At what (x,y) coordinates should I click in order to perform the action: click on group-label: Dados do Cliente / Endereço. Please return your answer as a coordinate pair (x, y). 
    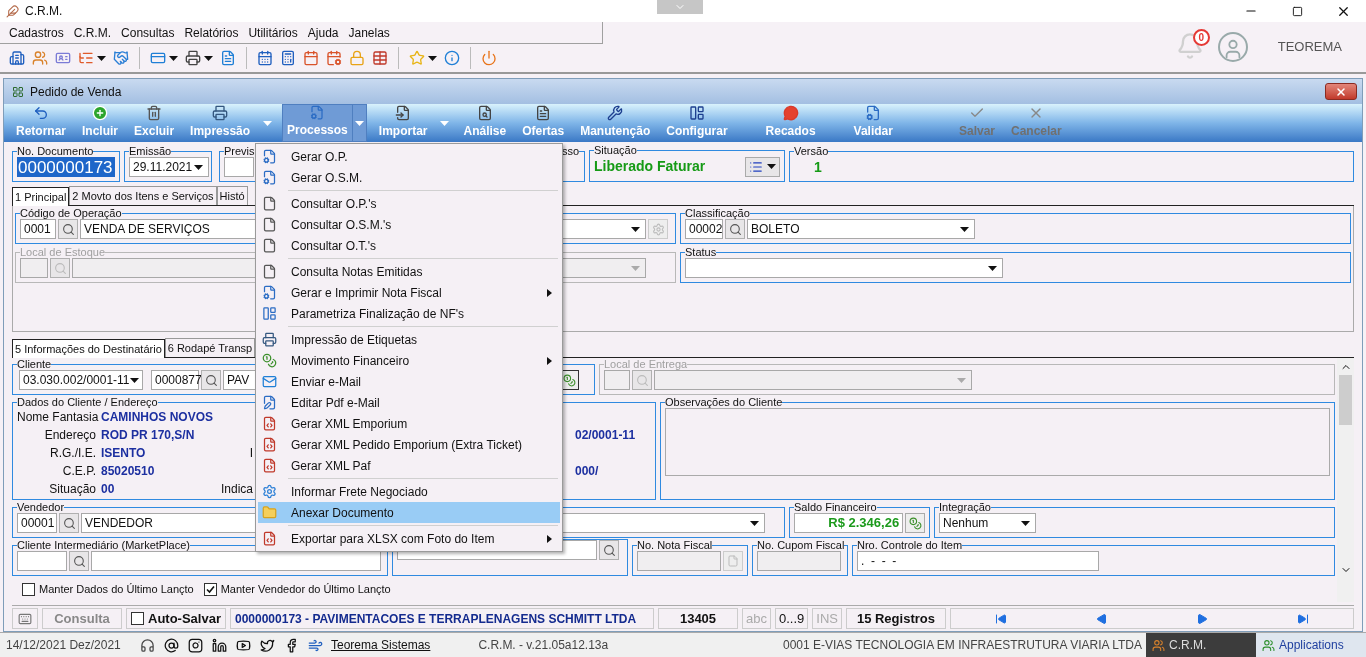
    Looking at the image, I should click on (87, 402).